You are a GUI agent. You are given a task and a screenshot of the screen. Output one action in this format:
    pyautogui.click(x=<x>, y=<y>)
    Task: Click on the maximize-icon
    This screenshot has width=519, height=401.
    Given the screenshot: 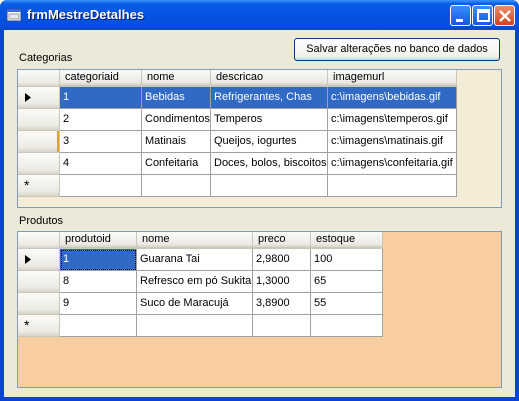 What is the action you would take?
    pyautogui.click(x=483, y=15)
    